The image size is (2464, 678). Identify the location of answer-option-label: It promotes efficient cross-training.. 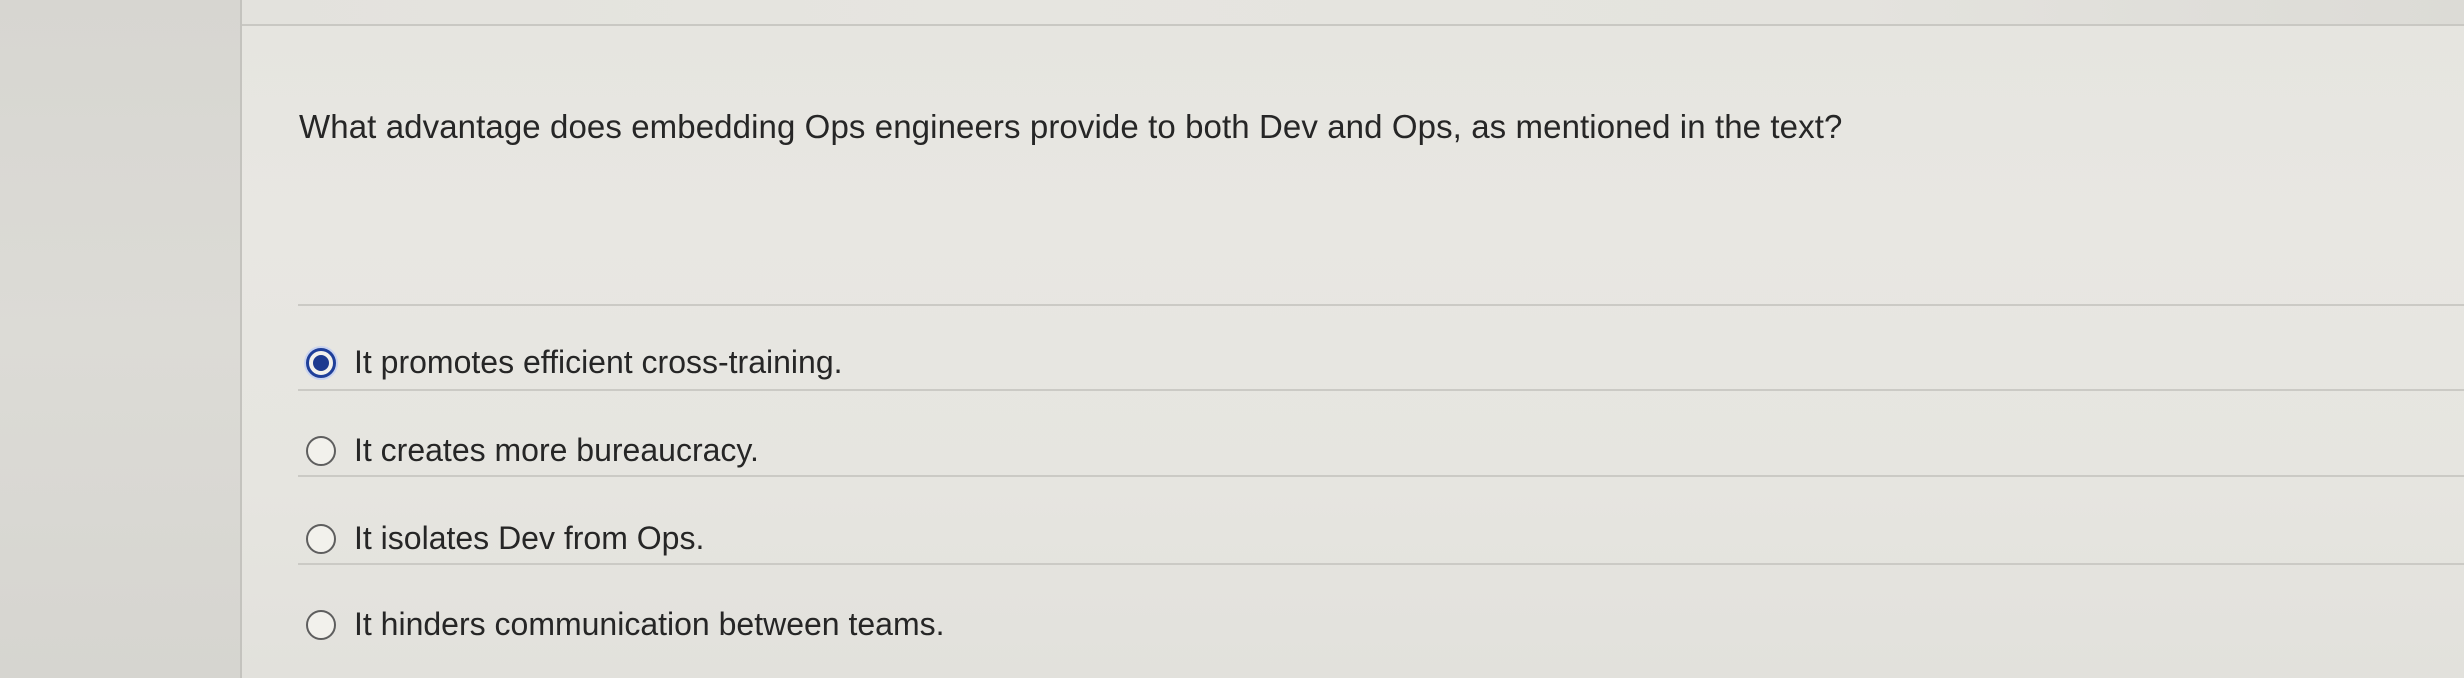
(598, 362).